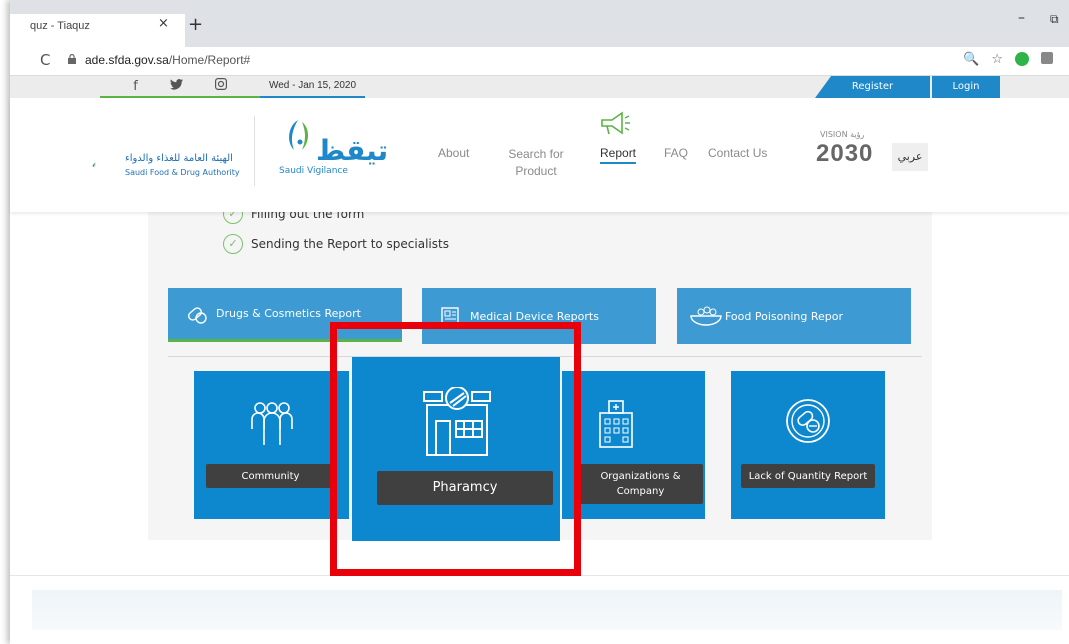  I want to click on url-field: ade.sfda.gov.sa/Home/Report#, so click(167, 60).